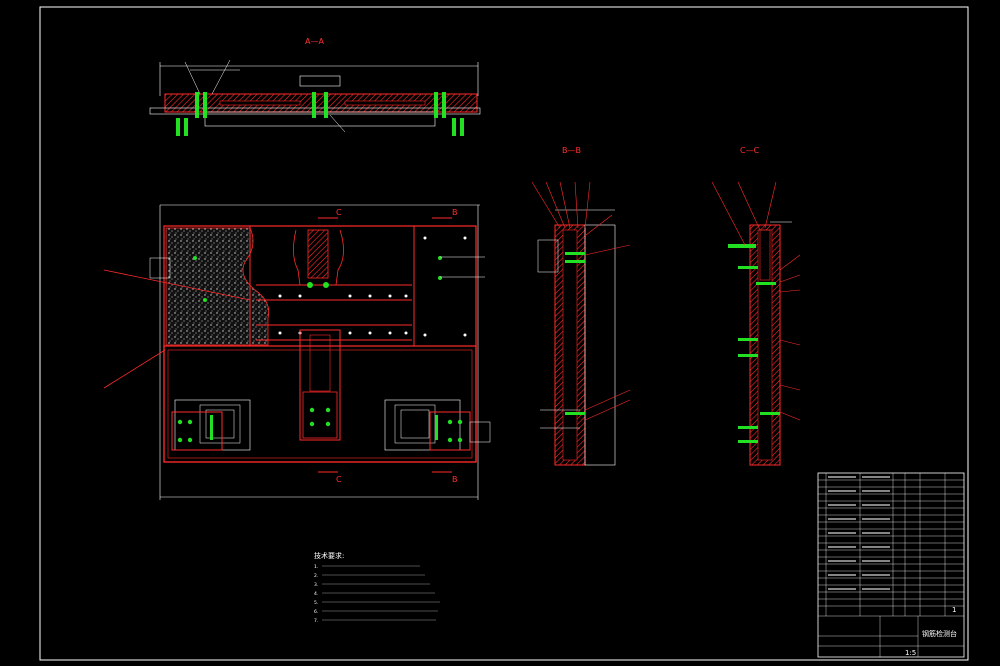  I want to click on cut-c-bottom: C, so click(339, 479).